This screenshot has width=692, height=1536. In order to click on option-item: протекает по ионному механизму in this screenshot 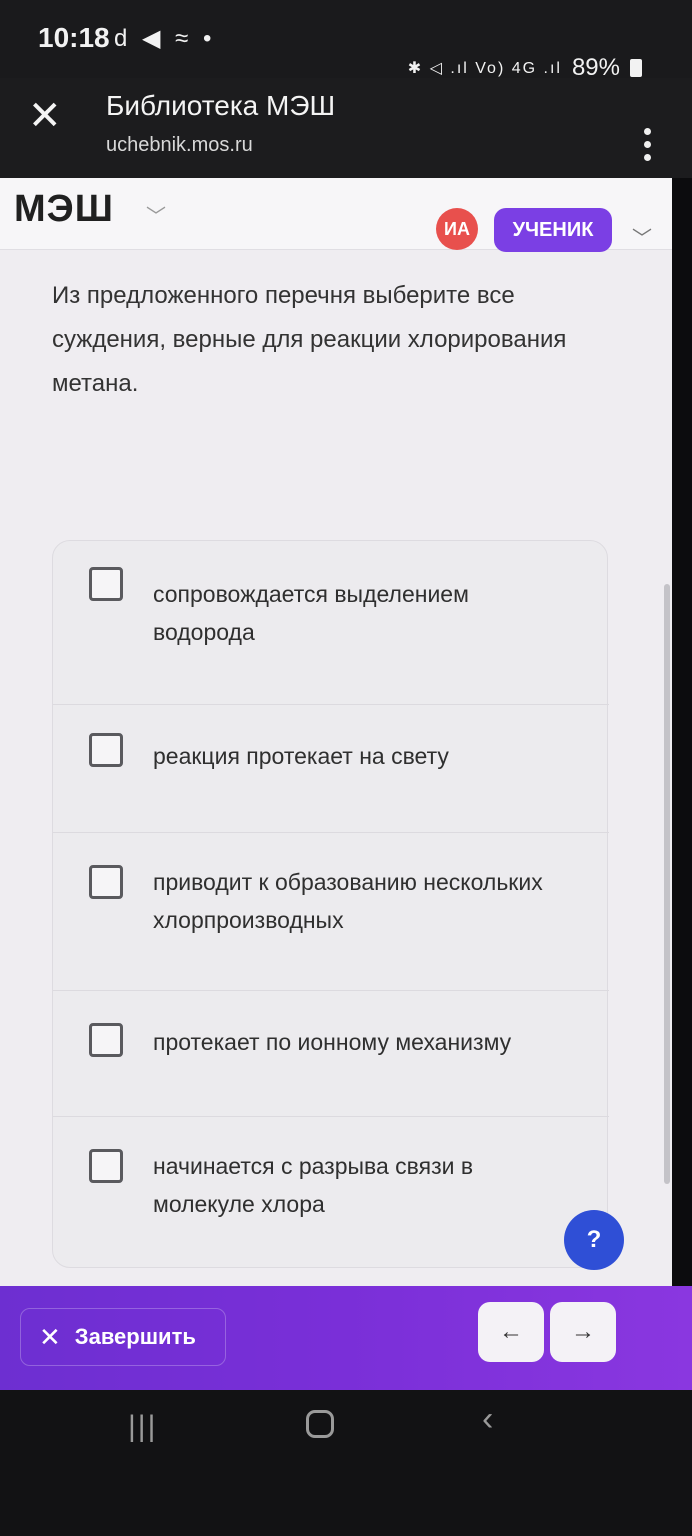, I will do `click(331, 1054)`.